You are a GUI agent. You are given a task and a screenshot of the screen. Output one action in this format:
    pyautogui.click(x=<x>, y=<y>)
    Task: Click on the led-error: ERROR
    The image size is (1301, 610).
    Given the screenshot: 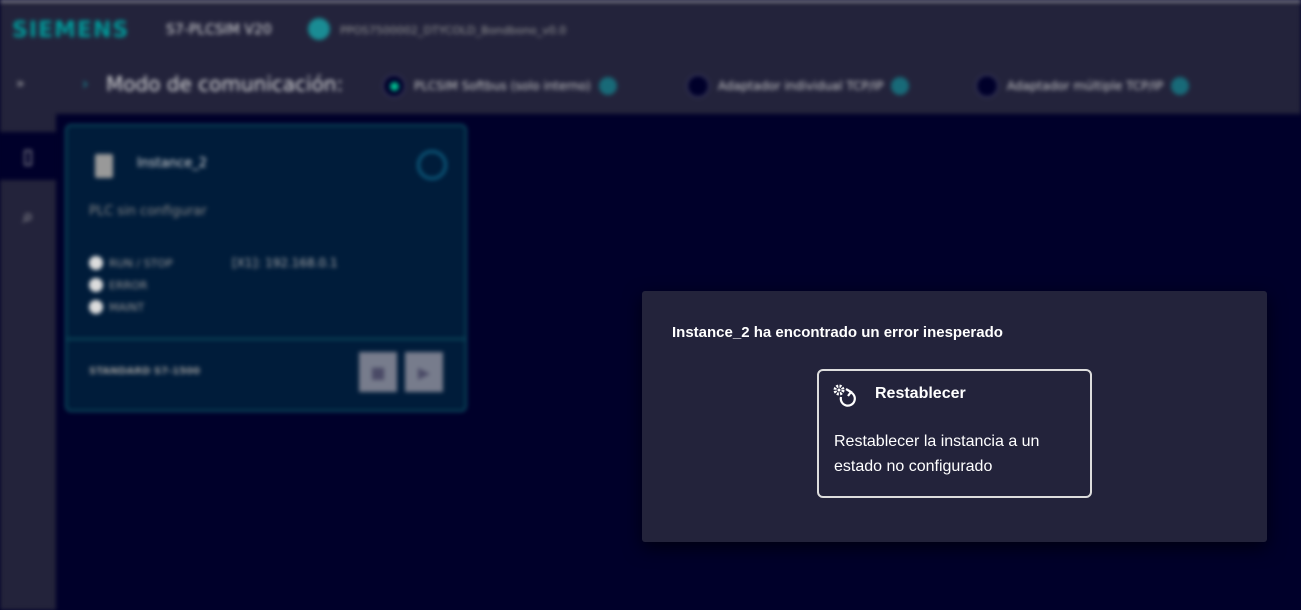 What is the action you would take?
    pyautogui.click(x=118, y=285)
    